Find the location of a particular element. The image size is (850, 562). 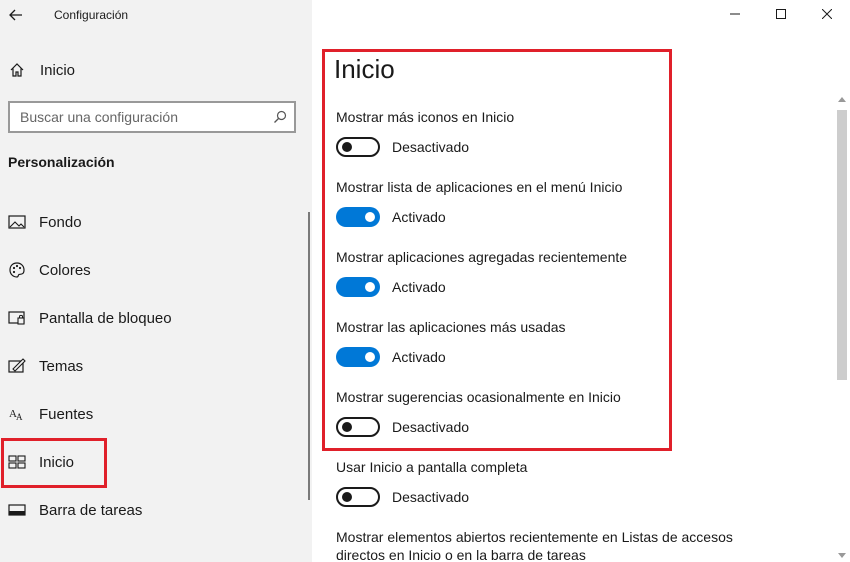

close-button is located at coordinates (827, 14).